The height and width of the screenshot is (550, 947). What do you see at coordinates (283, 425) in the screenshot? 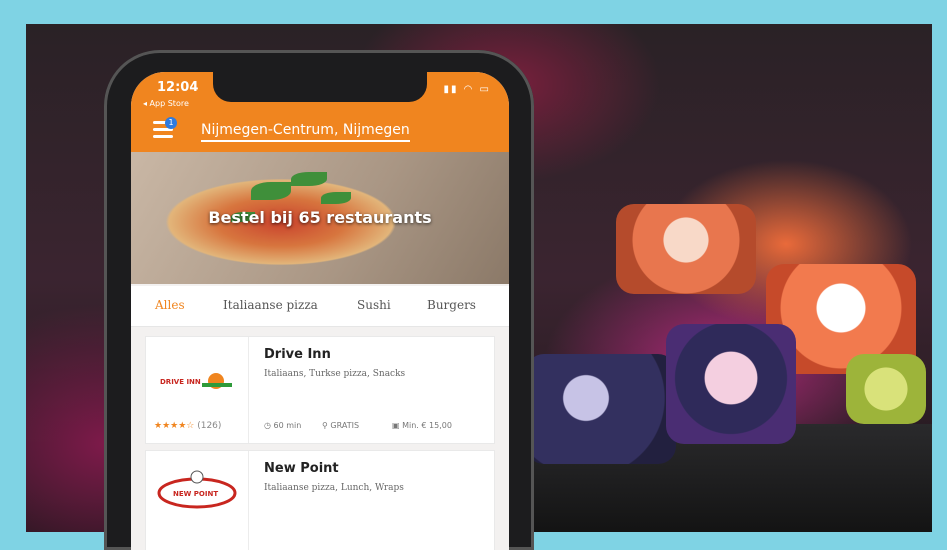
I see `delivery-time: ◷ 60 min` at bounding box center [283, 425].